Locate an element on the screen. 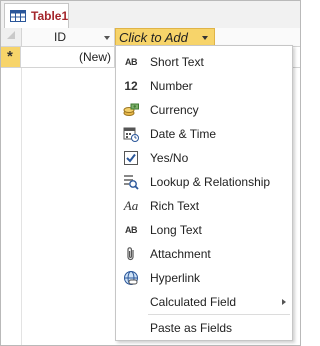  table-icon is located at coordinates (18, 16).